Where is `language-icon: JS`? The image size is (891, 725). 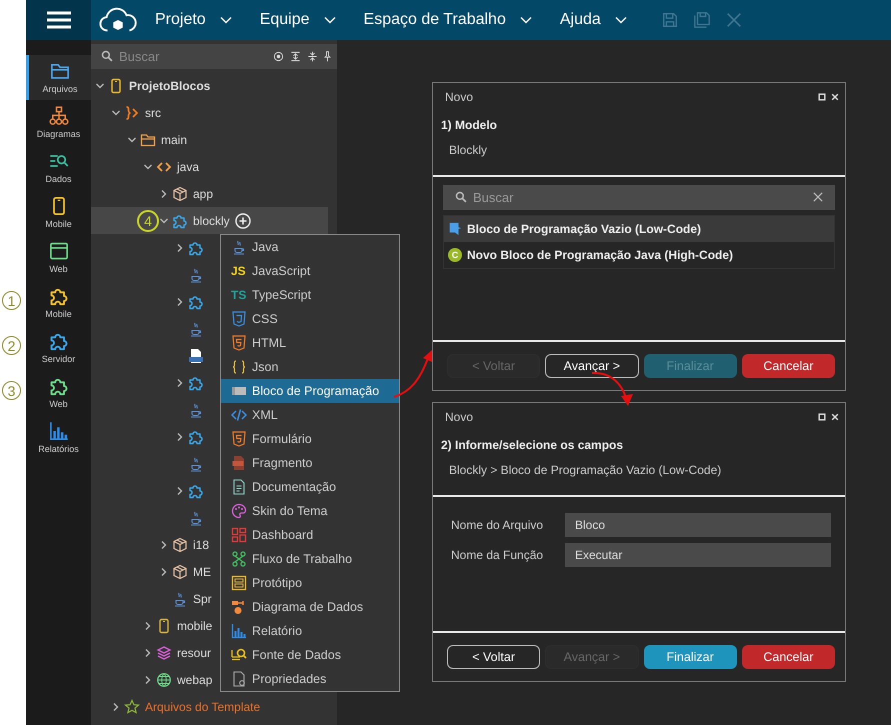
language-icon: JS is located at coordinates (239, 271).